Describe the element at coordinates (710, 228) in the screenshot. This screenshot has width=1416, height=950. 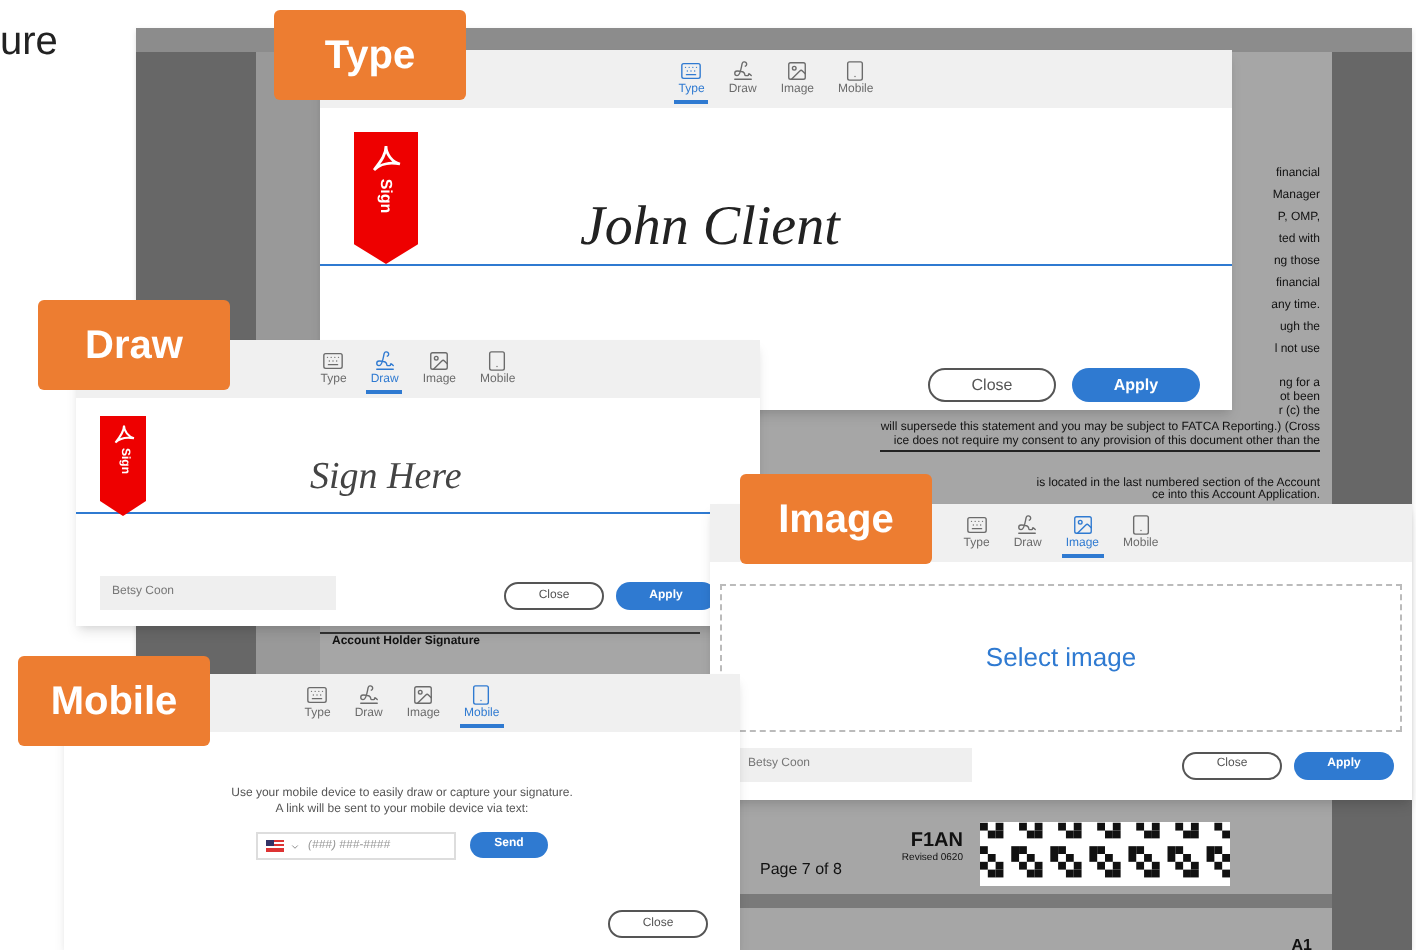
I see `typed-signature: John Client` at that location.